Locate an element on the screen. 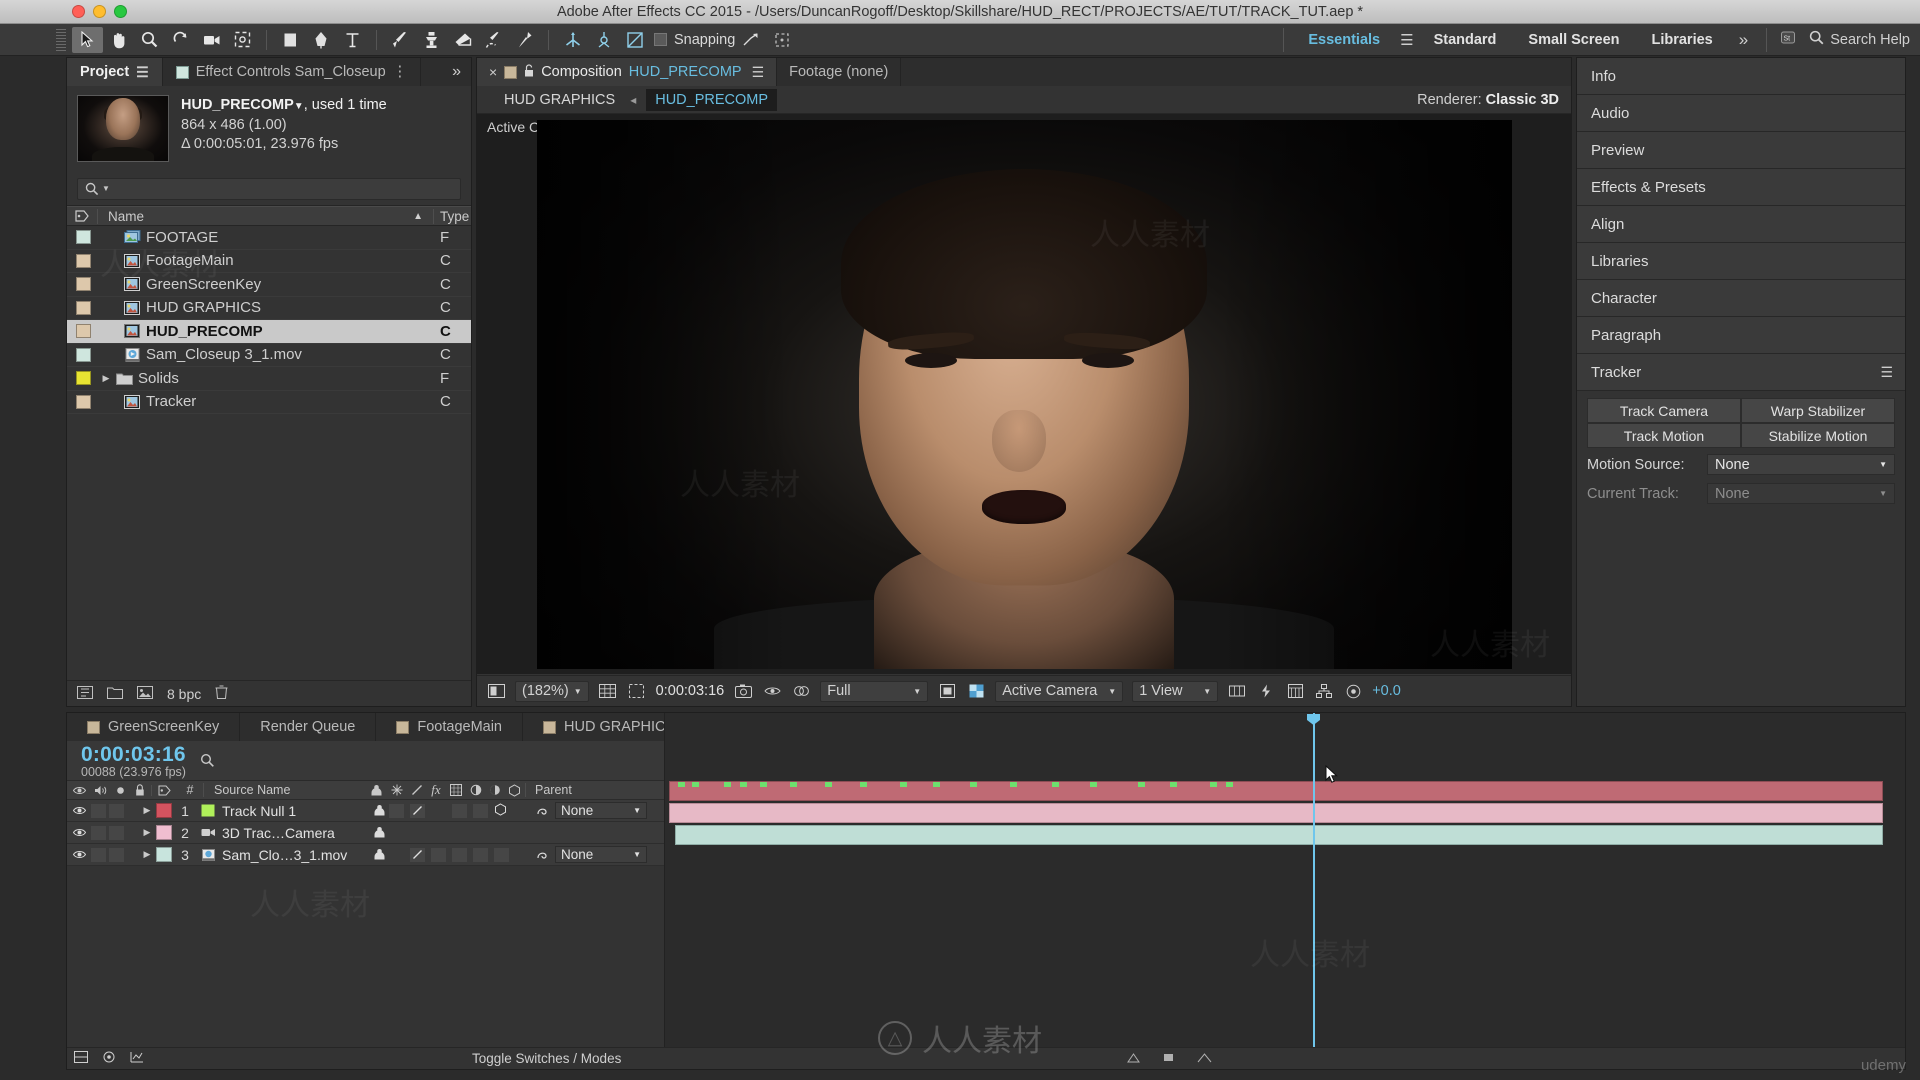  timeline-search-input is located at coordinates (211, 761).